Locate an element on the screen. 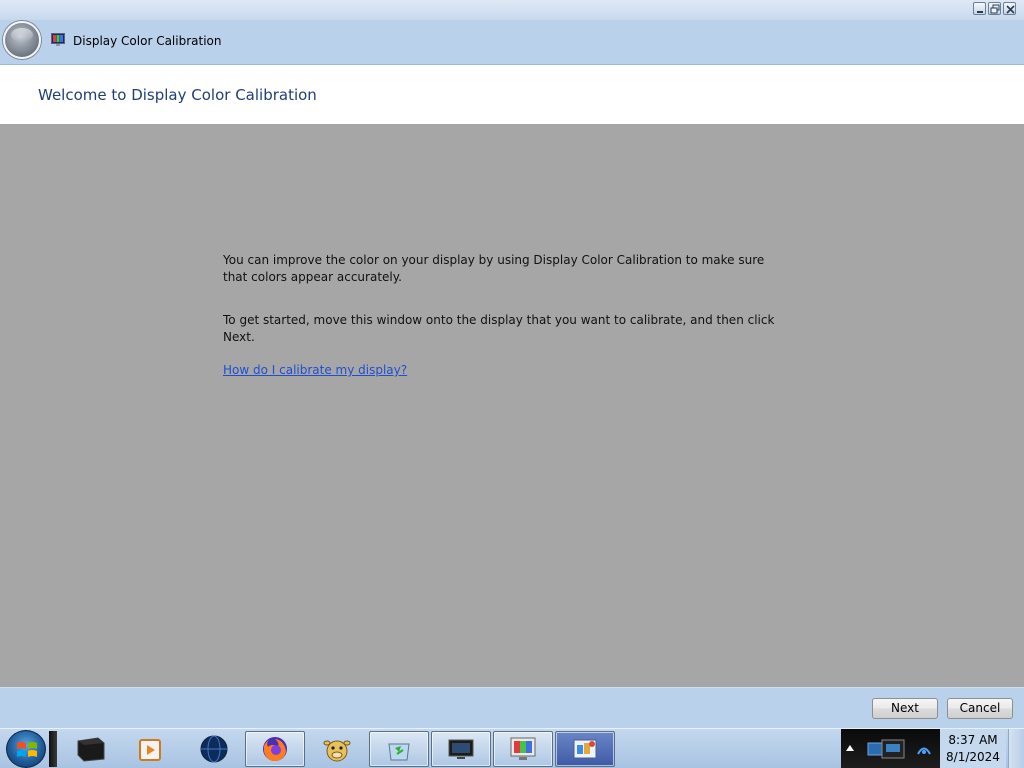 This screenshot has height=768, width=1024. taskbar-item-firefox is located at coordinates (275, 749).